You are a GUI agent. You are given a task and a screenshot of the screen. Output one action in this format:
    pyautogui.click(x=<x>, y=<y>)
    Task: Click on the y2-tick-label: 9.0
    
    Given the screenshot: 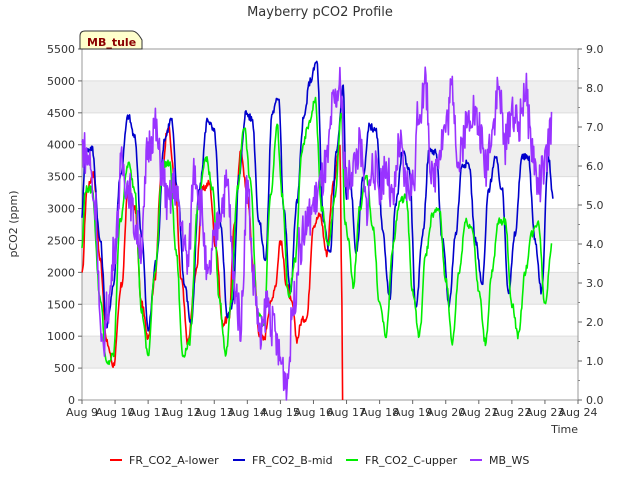 What is the action you would take?
    pyautogui.click(x=595, y=49)
    